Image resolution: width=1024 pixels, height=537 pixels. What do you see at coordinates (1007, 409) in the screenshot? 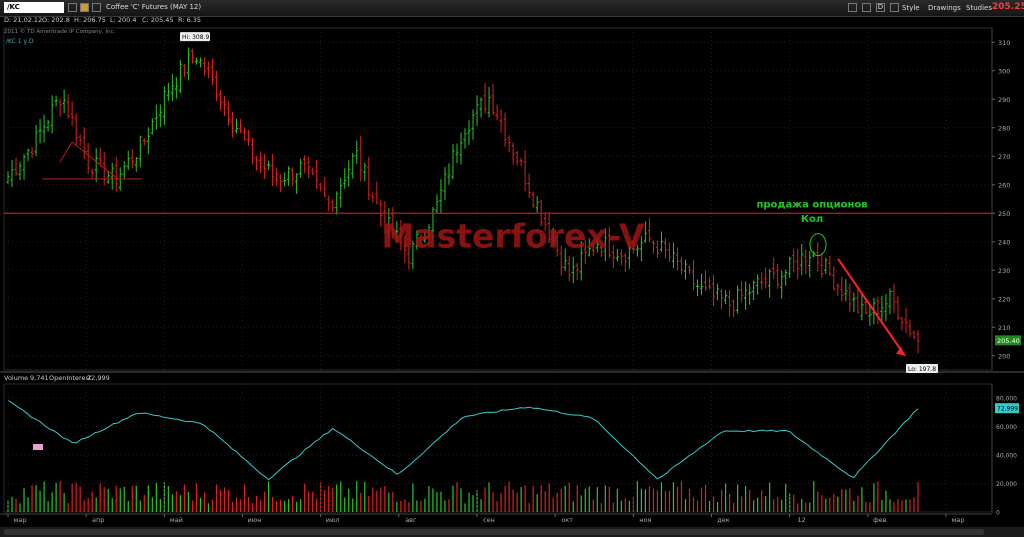
I see `oi-tag: 72,999` at bounding box center [1007, 409].